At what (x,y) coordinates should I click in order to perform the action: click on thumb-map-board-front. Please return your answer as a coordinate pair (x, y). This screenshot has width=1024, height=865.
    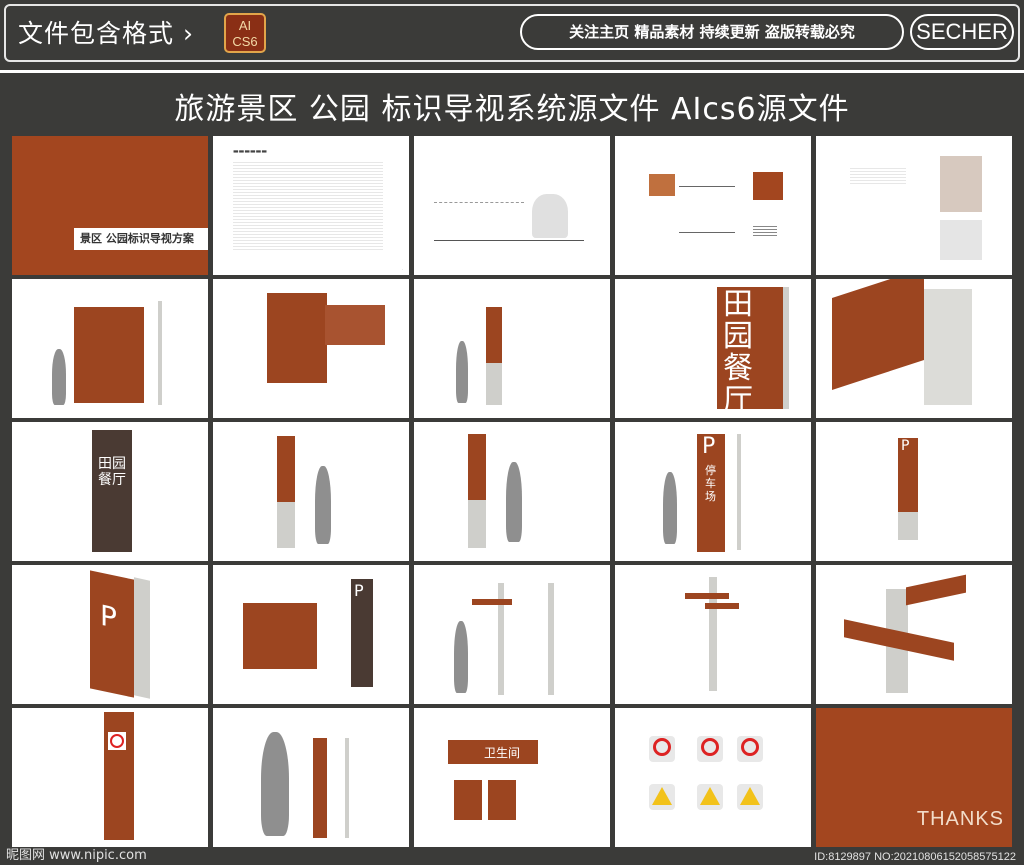
    Looking at the image, I should click on (110, 348).